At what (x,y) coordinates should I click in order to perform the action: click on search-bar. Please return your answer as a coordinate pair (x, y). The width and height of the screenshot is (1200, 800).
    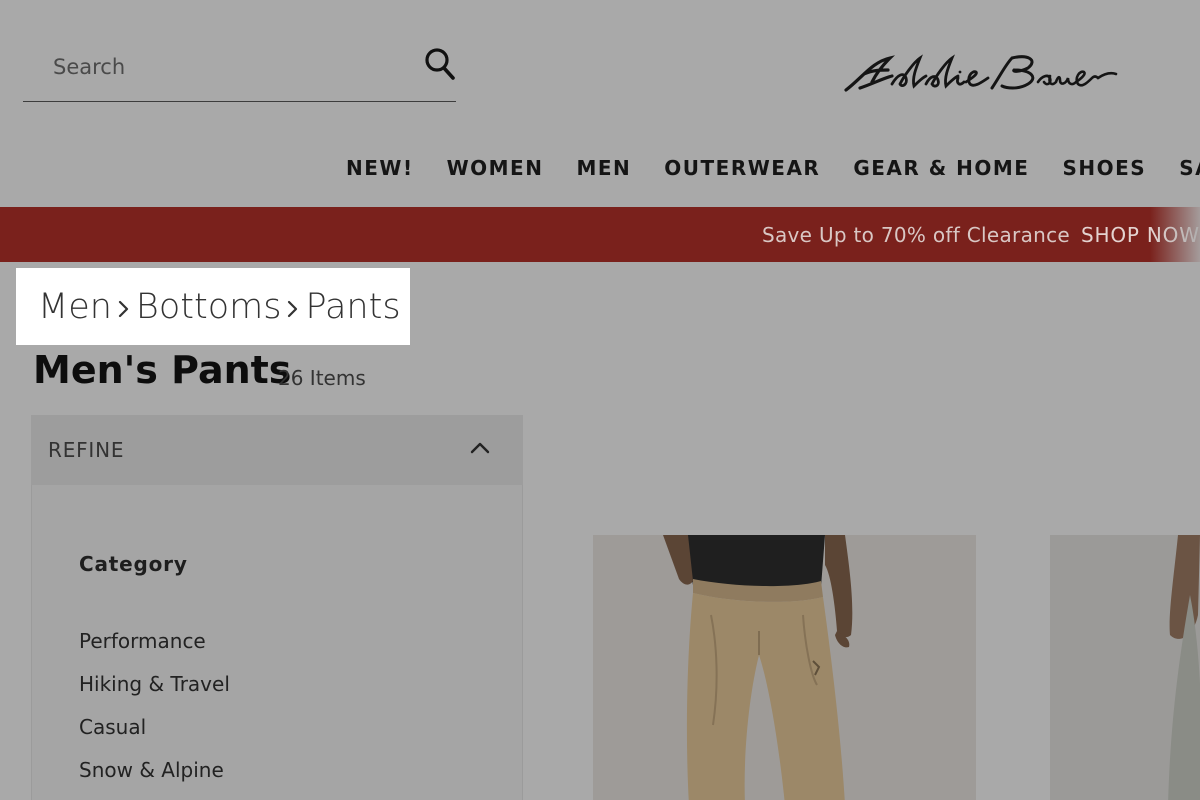
    Looking at the image, I should click on (239, 71).